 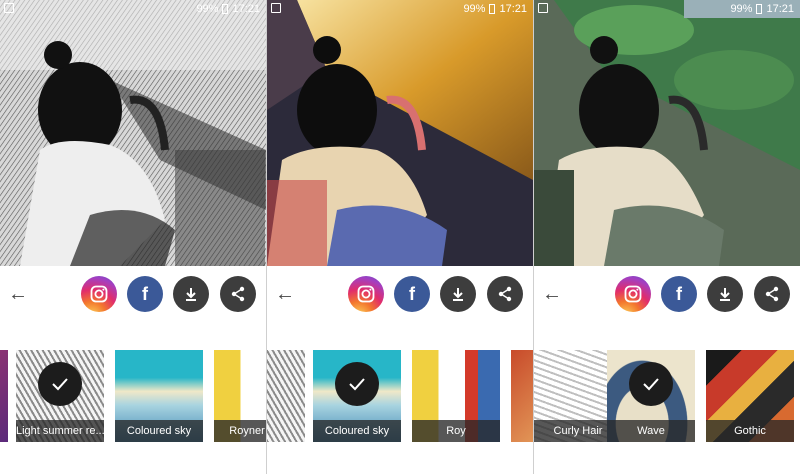 I want to click on filter-label: Roy, so click(x=456, y=431).